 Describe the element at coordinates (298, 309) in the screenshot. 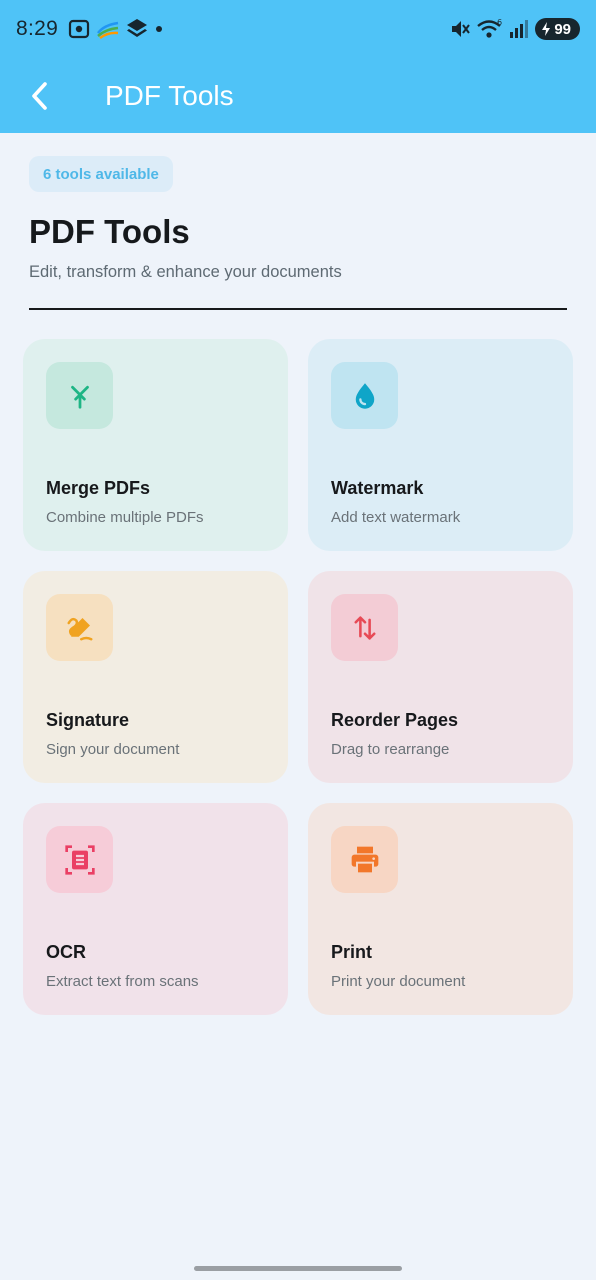

I see `divider` at that location.